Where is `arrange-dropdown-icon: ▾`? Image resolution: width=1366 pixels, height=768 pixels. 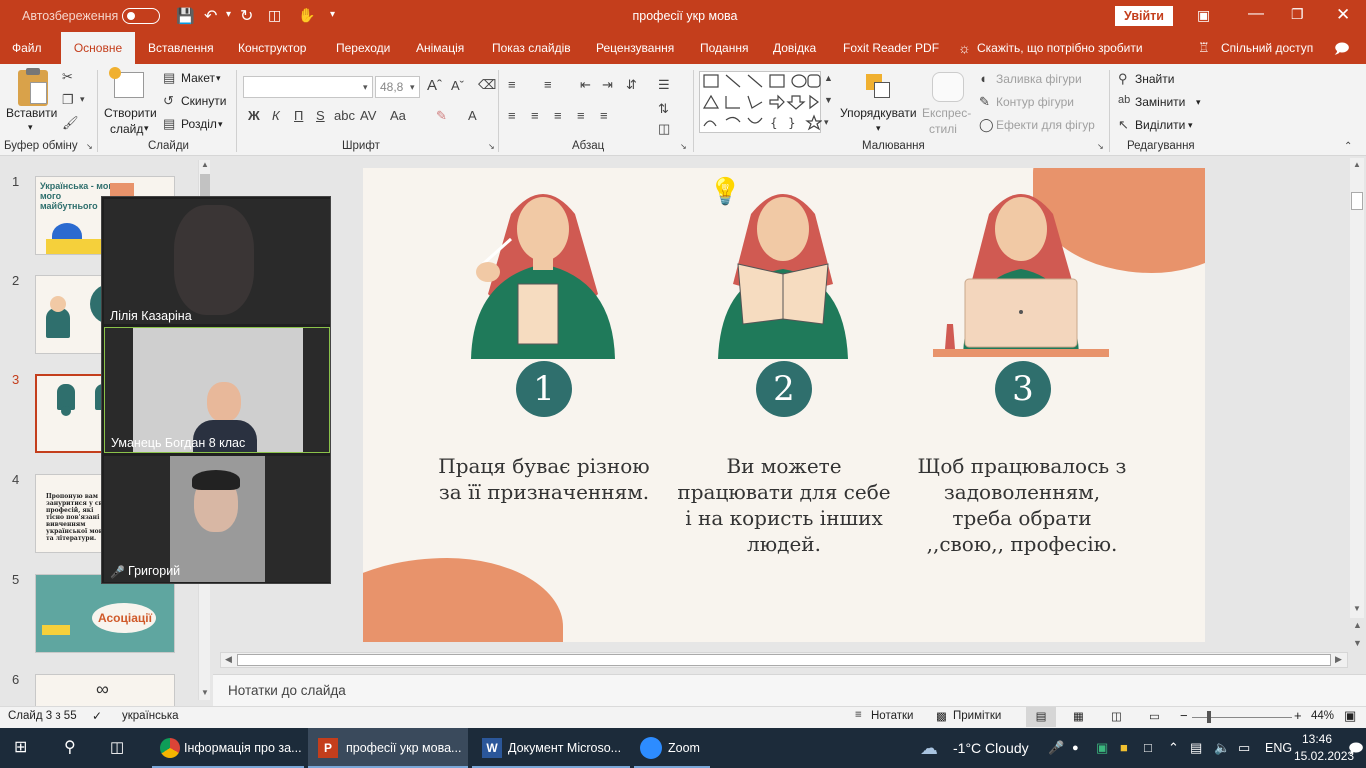 arrange-dropdown-icon: ▾ is located at coordinates (878, 128).